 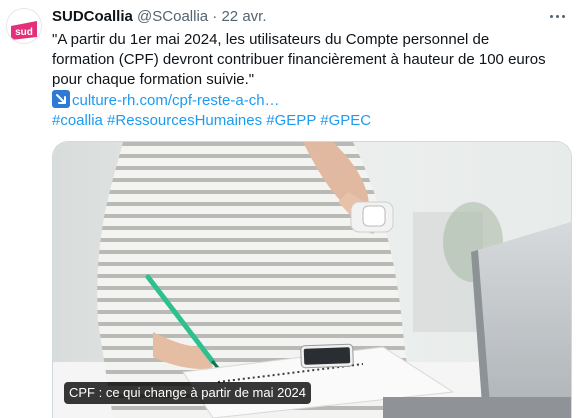 What do you see at coordinates (243, 16) in the screenshot?
I see `tweet-timestamp: 22 avr.` at bounding box center [243, 16].